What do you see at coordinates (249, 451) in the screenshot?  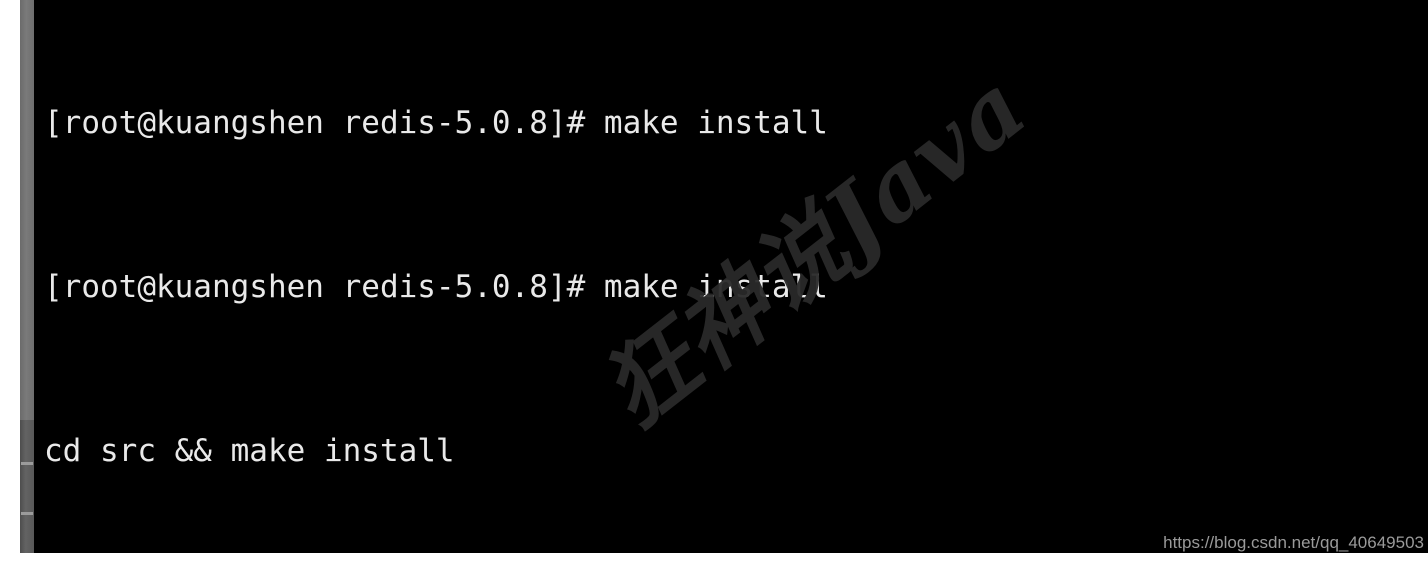 I see `terminal-line-cd-src: cd src && make install` at bounding box center [249, 451].